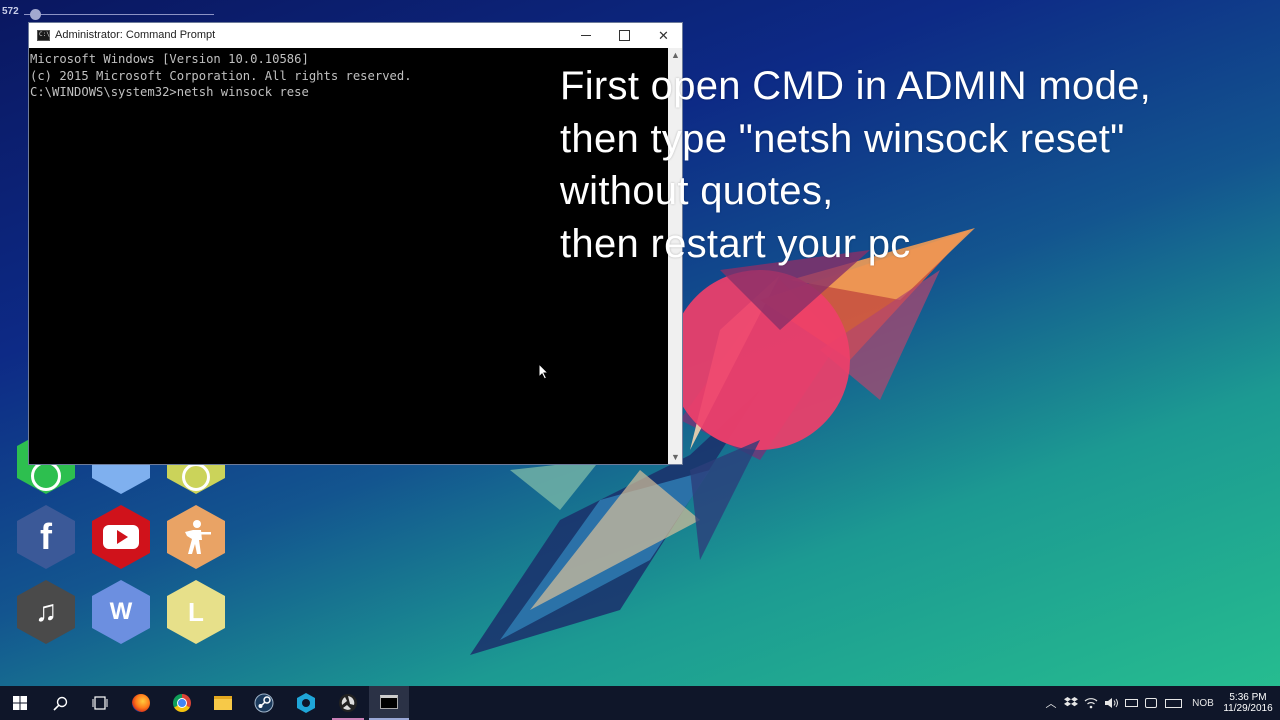 Image resolution: width=1280 pixels, height=720 pixels. I want to click on windows-start-icon, so click(20, 703).